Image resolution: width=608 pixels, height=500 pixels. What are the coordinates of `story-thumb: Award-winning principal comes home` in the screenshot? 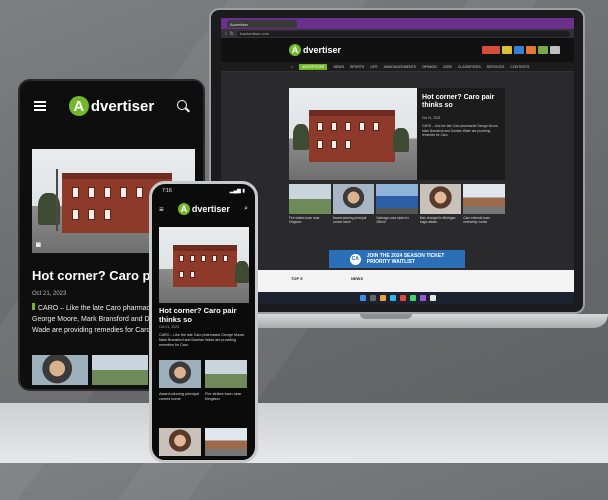 It's located at (353, 206).